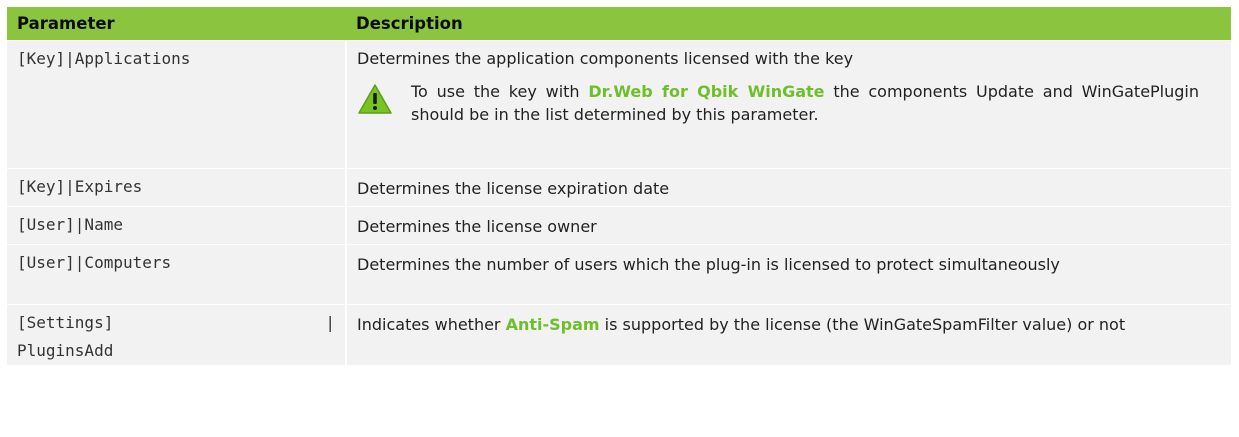 The image size is (1239, 437). Describe the element at coordinates (177, 225) in the screenshot. I see `param-user-name: [User]|Name` at that location.